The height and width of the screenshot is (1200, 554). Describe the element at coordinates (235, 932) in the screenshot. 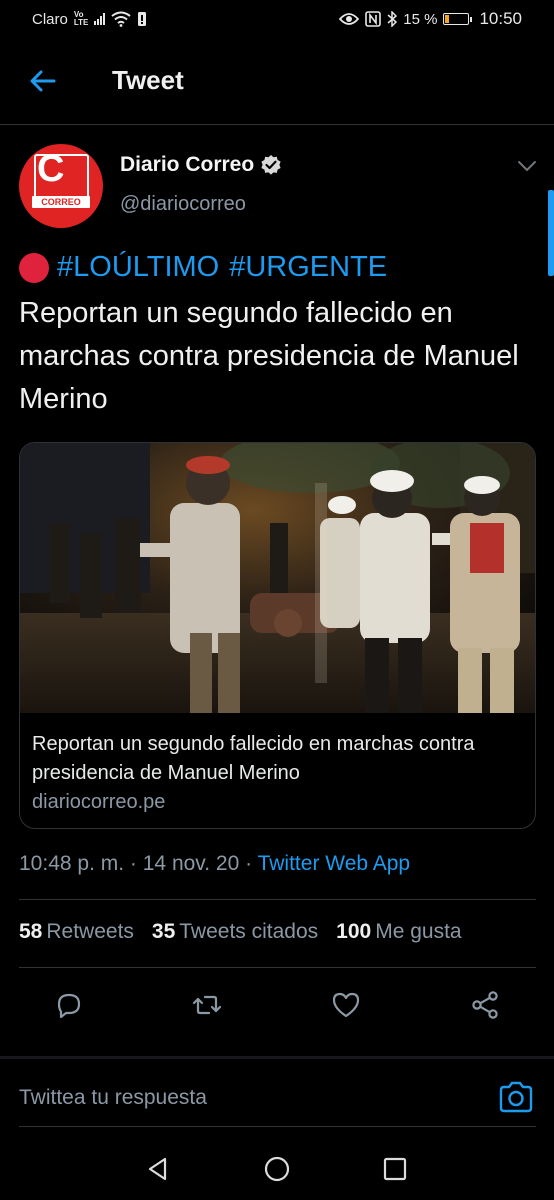

I see `quotes-stat: 35 Tweets citados` at that location.